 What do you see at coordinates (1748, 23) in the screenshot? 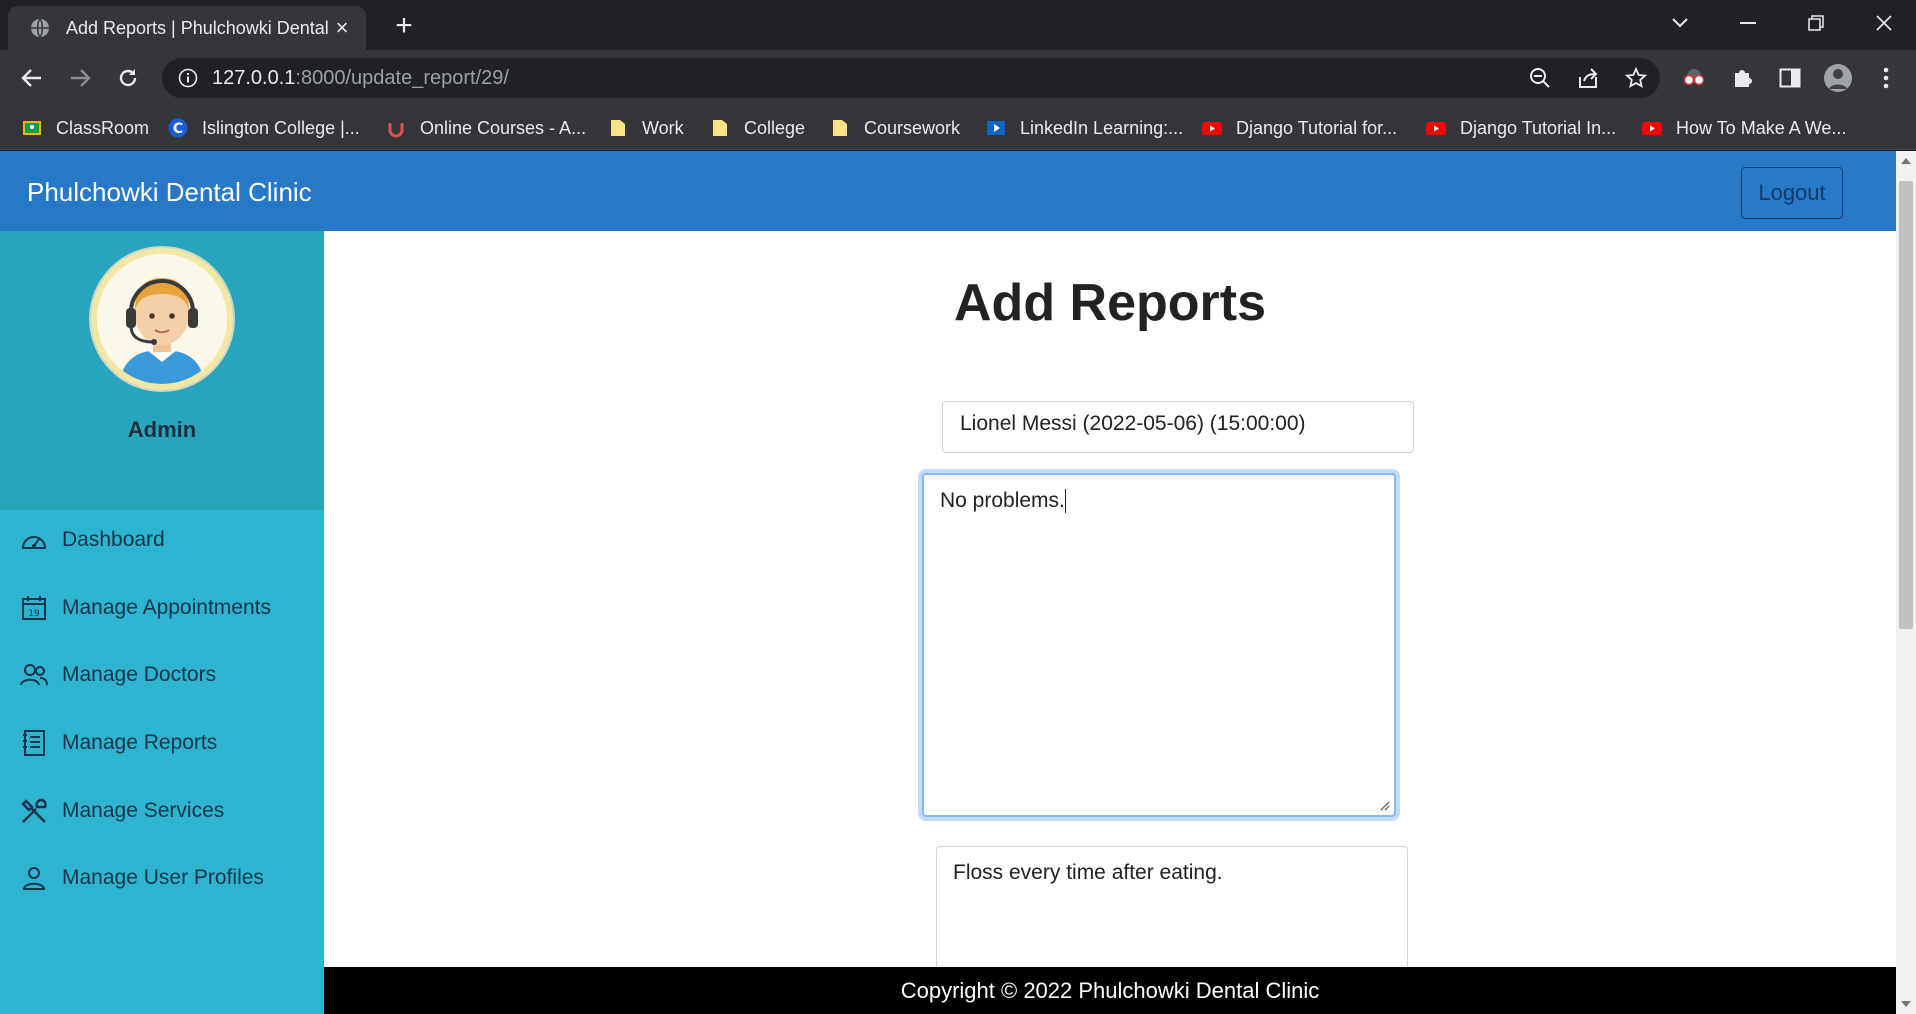
I see `minimize-icon` at bounding box center [1748, 23].